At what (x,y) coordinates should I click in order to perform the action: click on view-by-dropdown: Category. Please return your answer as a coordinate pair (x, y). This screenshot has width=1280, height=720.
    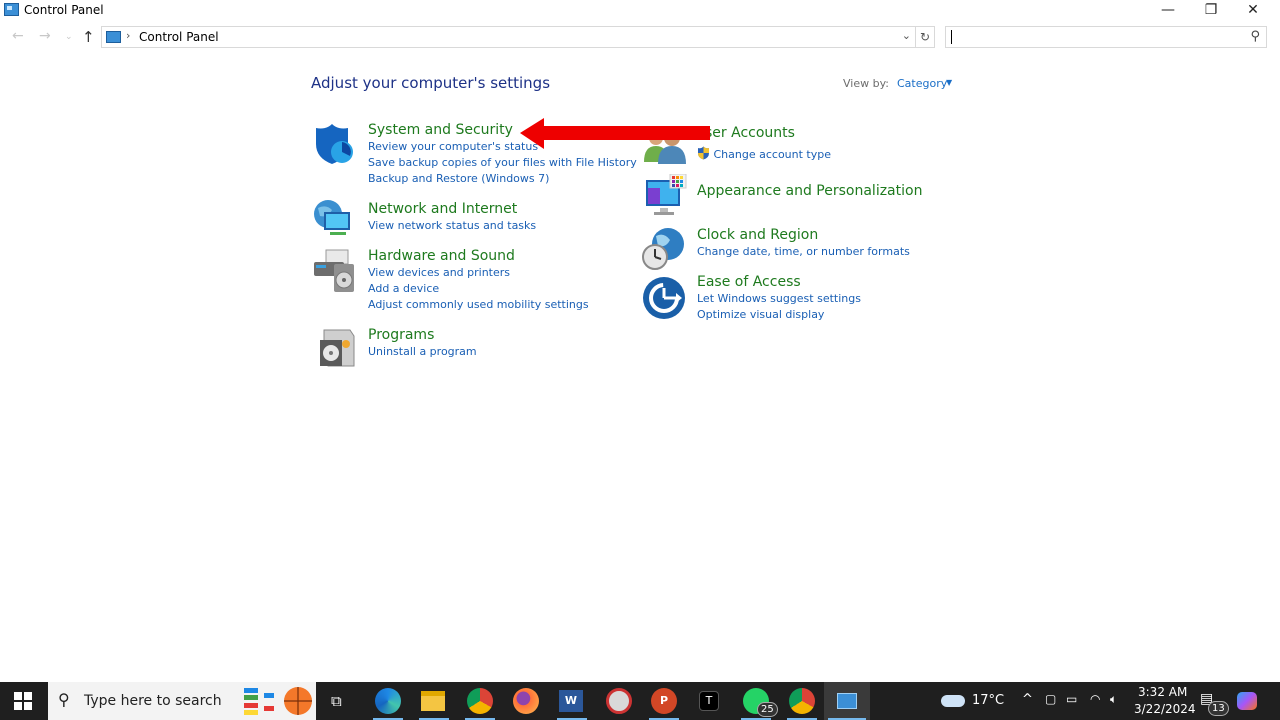
    Looking at the image, I should click on (922, 83).